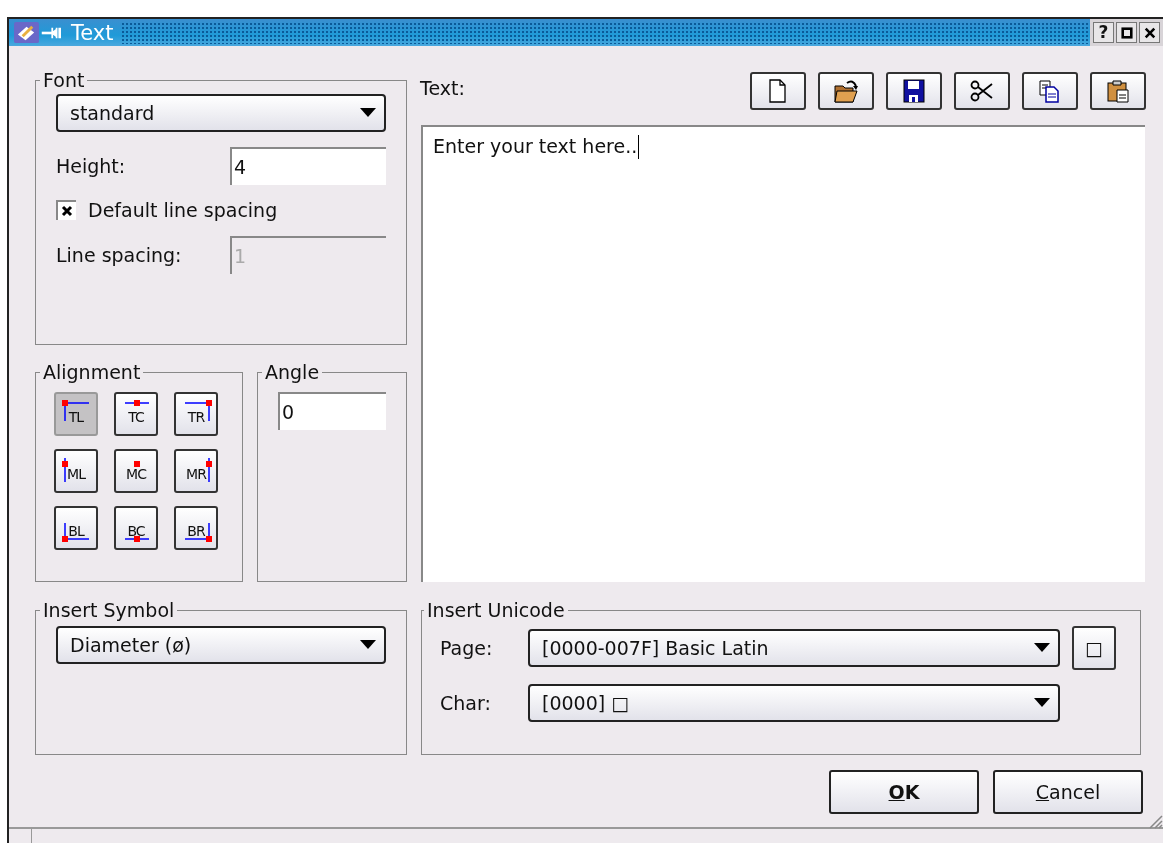 The height and width of the screenshot is (843, 1163). What do you see at coordinates (196, 471) in the screenshot?
I see `alignment-button: MR` at bounding box center [196, 471].